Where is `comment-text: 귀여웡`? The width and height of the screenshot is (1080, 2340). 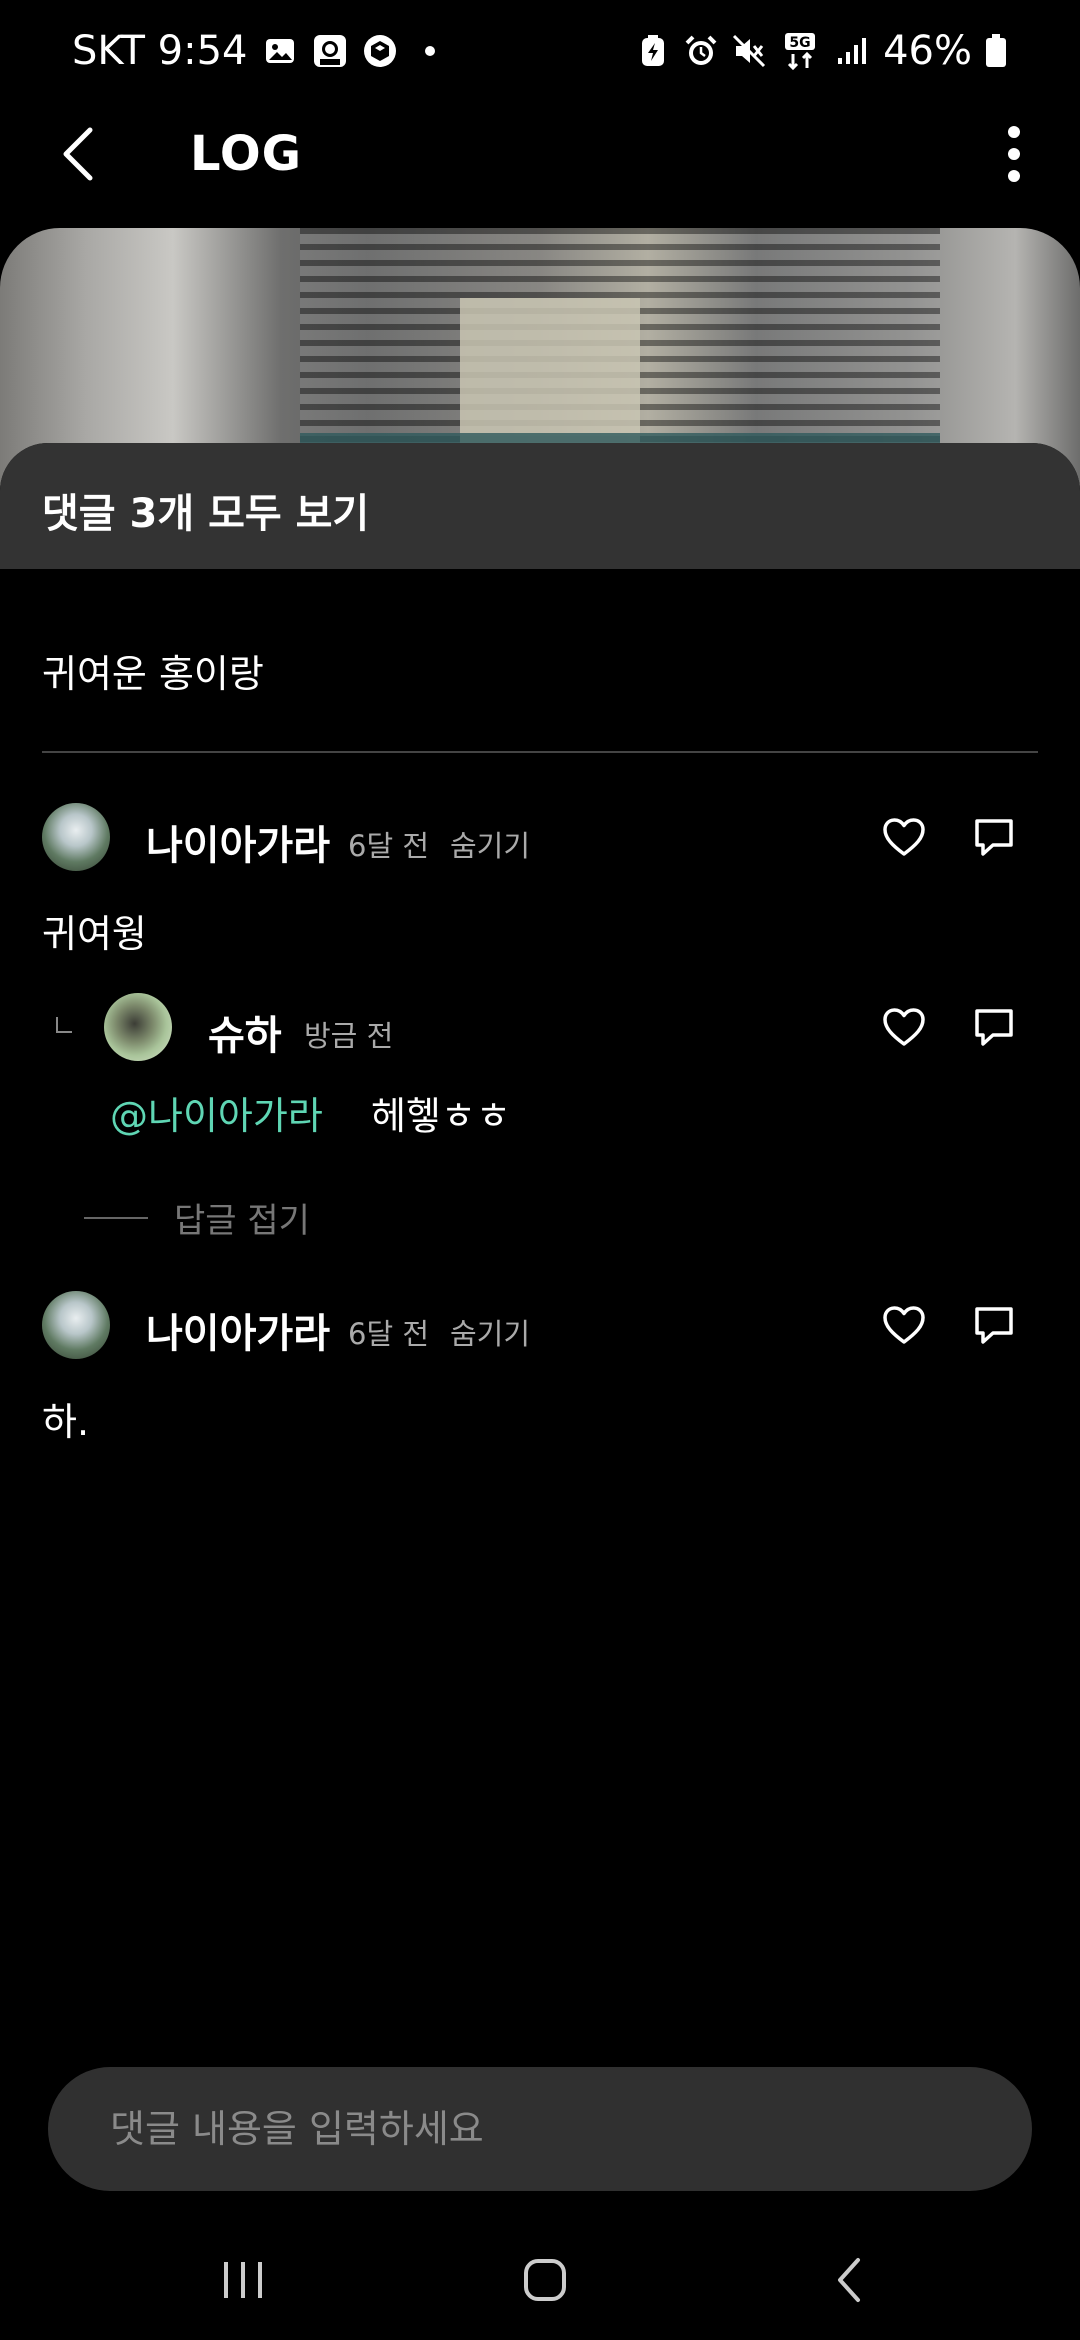 comment-text: 귀여웡 is located at coordinates (94, 934).